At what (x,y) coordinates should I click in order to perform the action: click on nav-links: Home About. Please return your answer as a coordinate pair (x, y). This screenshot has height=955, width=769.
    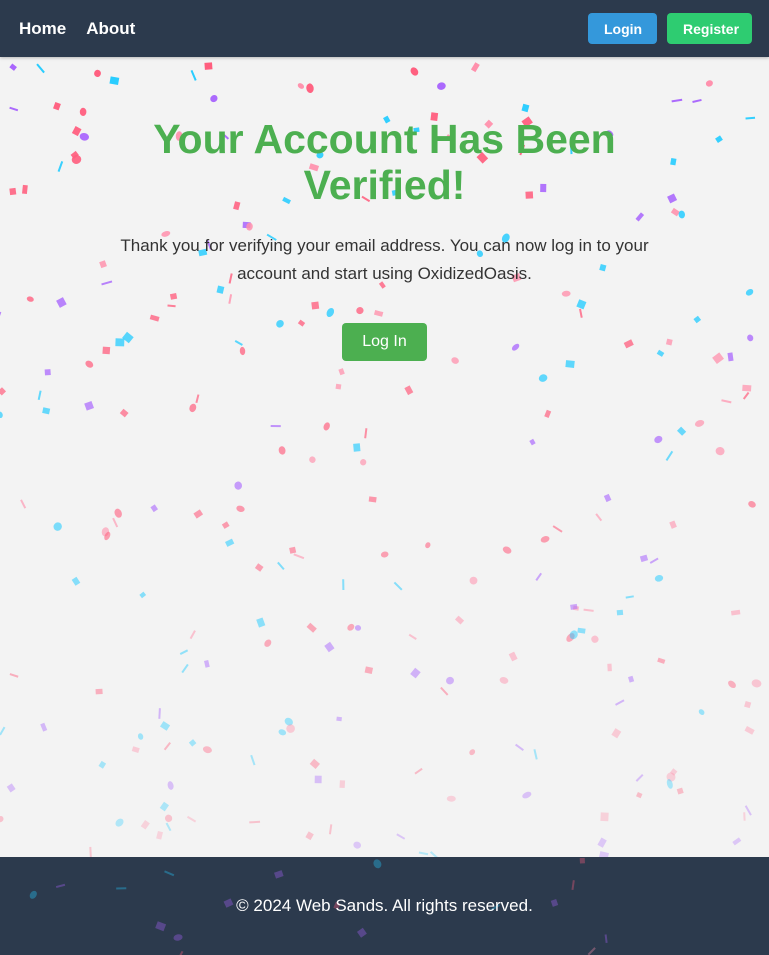
    Looking at the image, I should click on (77, 29).